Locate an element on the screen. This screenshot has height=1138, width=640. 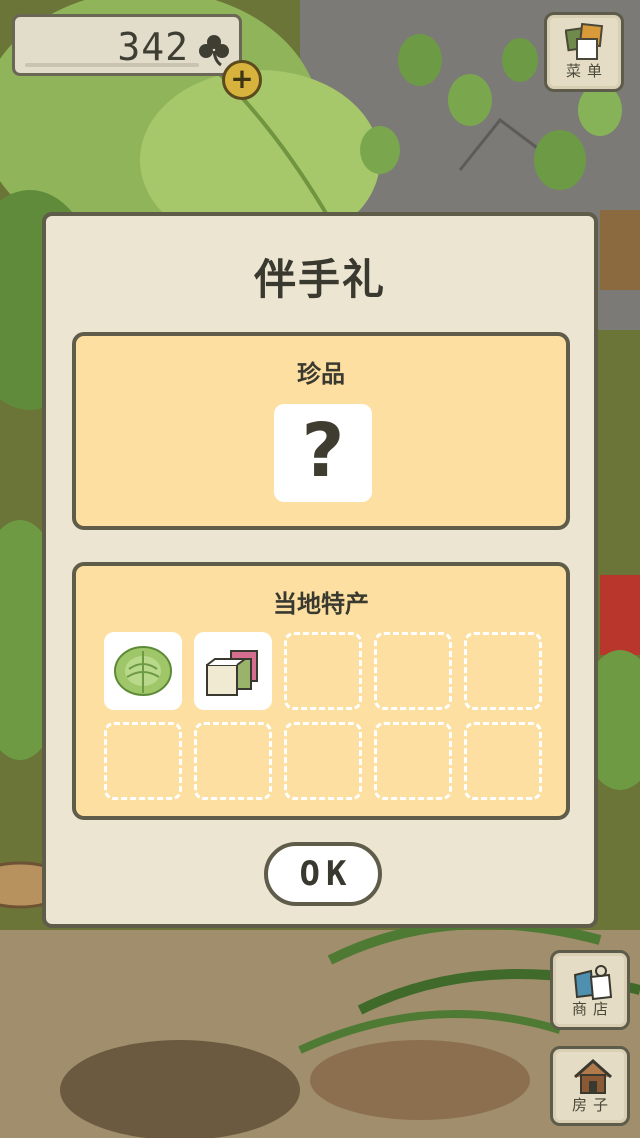
menu-cards-icon is located at coordinates (584, 41).